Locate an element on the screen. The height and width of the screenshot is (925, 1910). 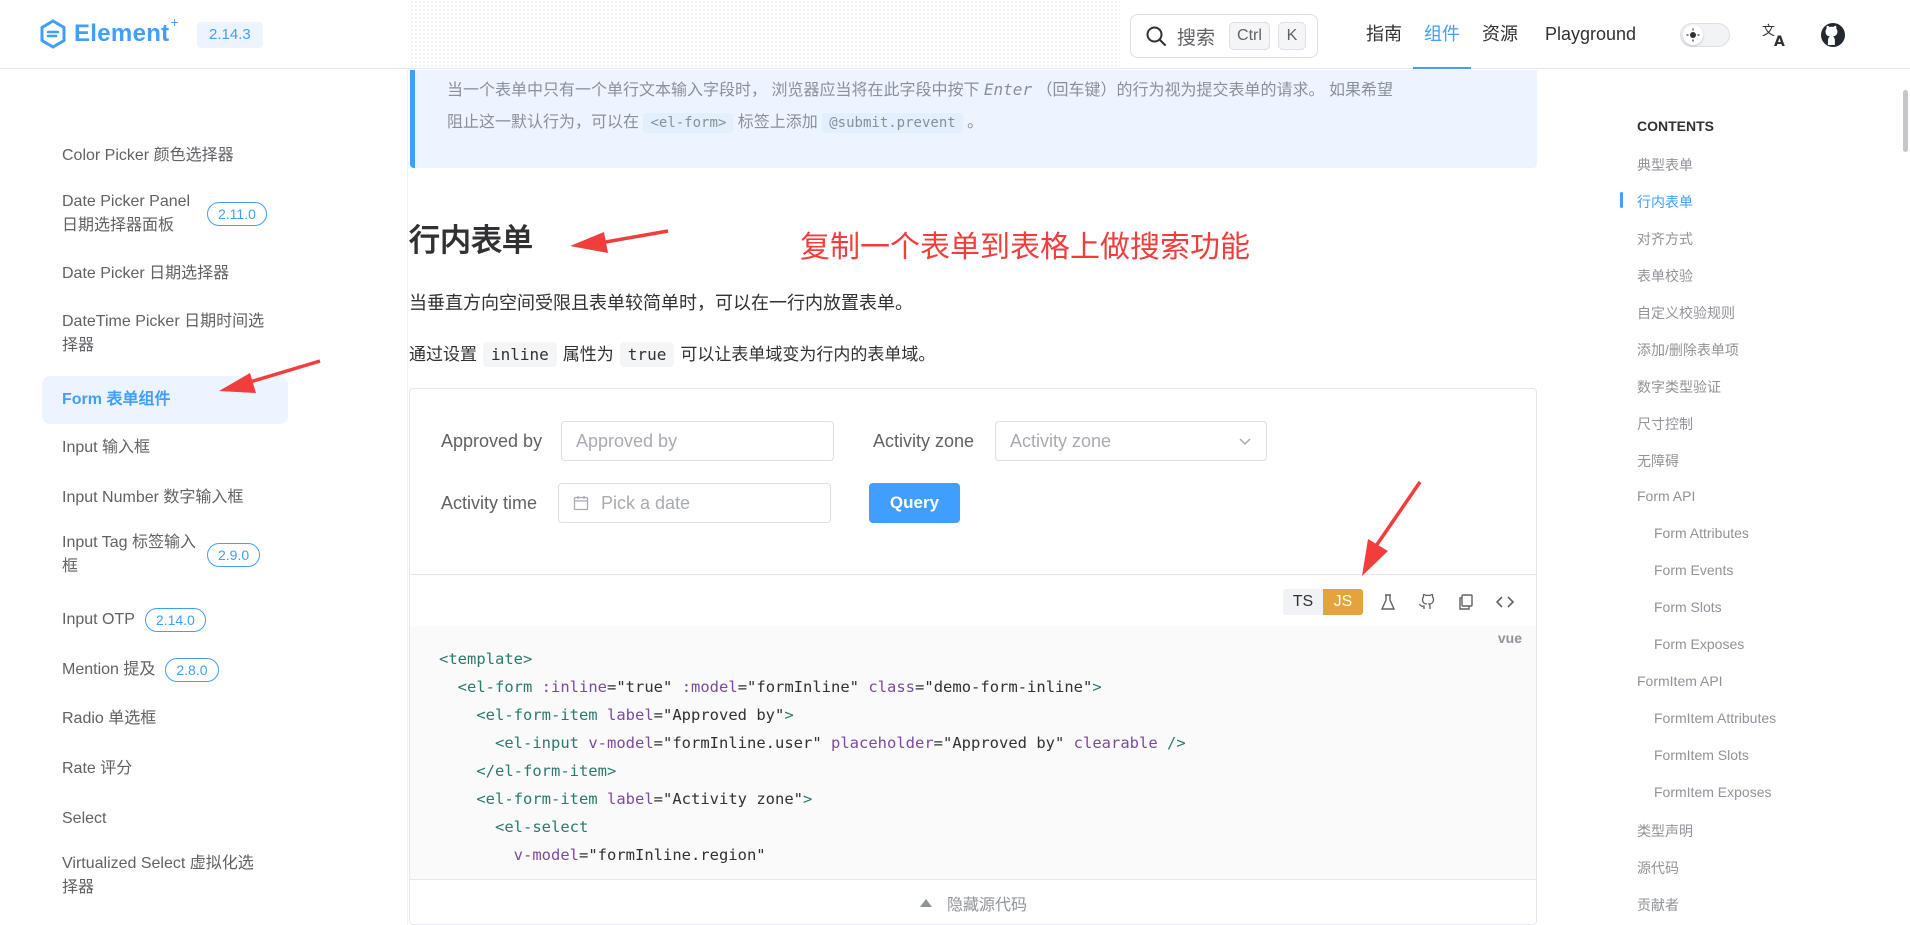
sidebar-item-label: Date Picker 日期选择器 is located at coordinates (146, 273).